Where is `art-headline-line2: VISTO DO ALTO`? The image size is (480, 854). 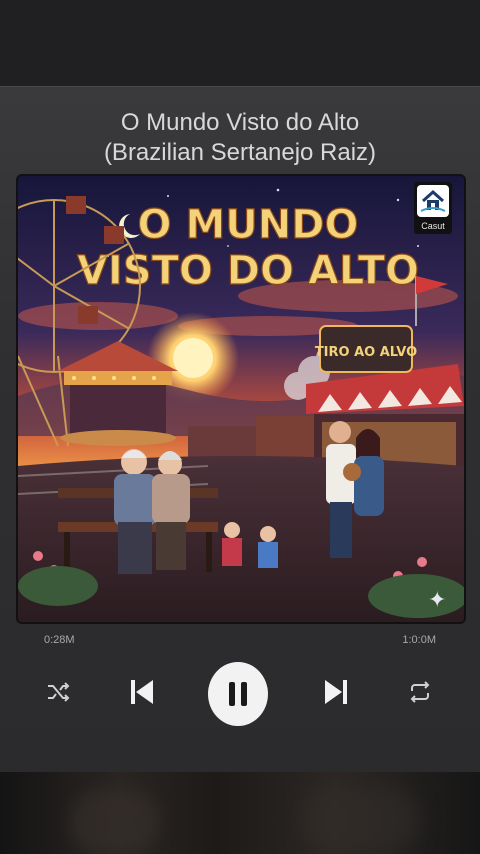 art-headline-line2: VISTO DO ALTO is located at coordinates (248, 271).